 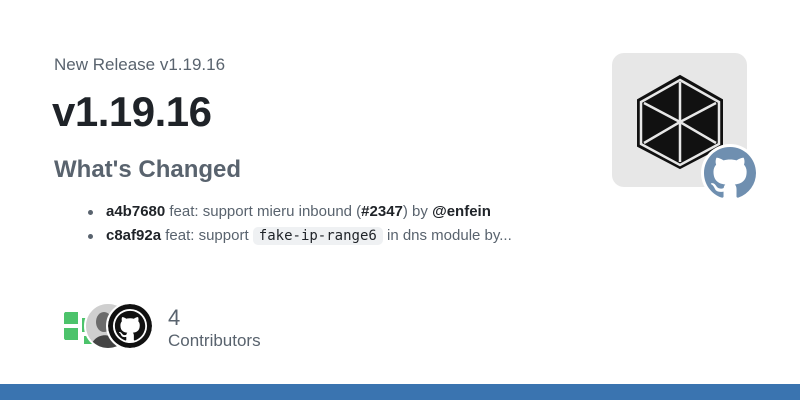 I want to click on github-badge, so click(x=730, y=173).